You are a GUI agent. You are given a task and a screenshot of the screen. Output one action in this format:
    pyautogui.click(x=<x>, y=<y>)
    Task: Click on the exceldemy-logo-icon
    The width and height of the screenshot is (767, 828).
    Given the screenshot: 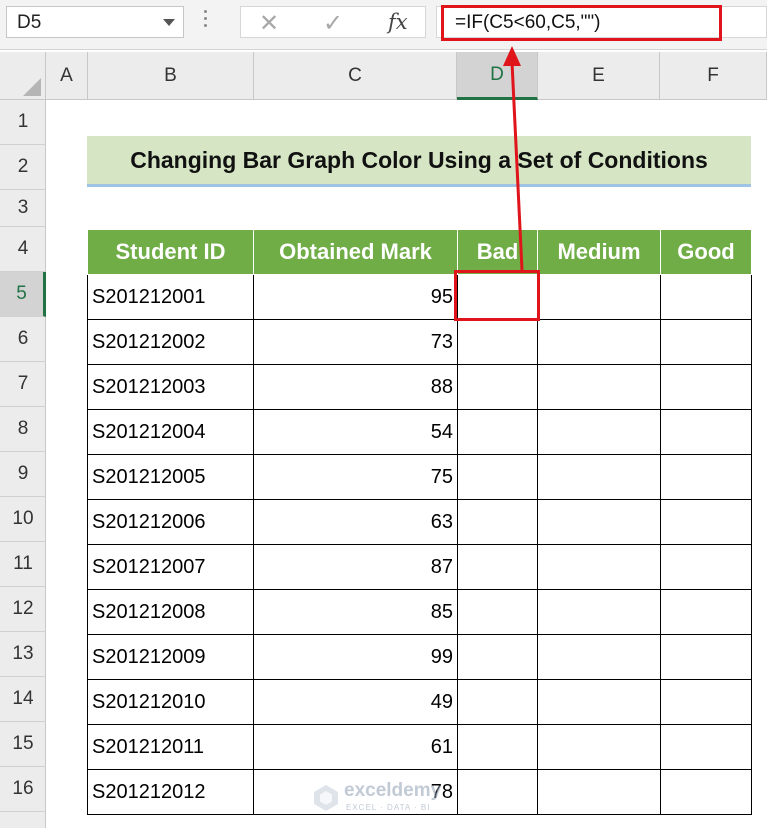 What is the action you would take?
    pyautogui.click(x=326, y=798)
    